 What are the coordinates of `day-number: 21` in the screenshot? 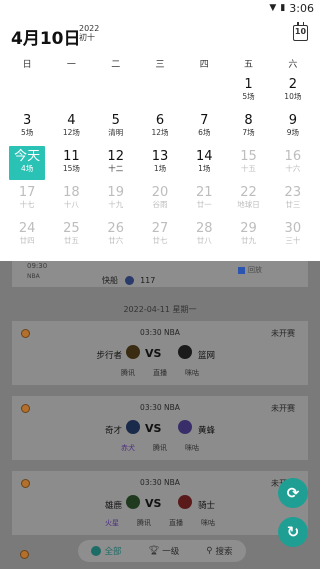 It's located at (204, 192).